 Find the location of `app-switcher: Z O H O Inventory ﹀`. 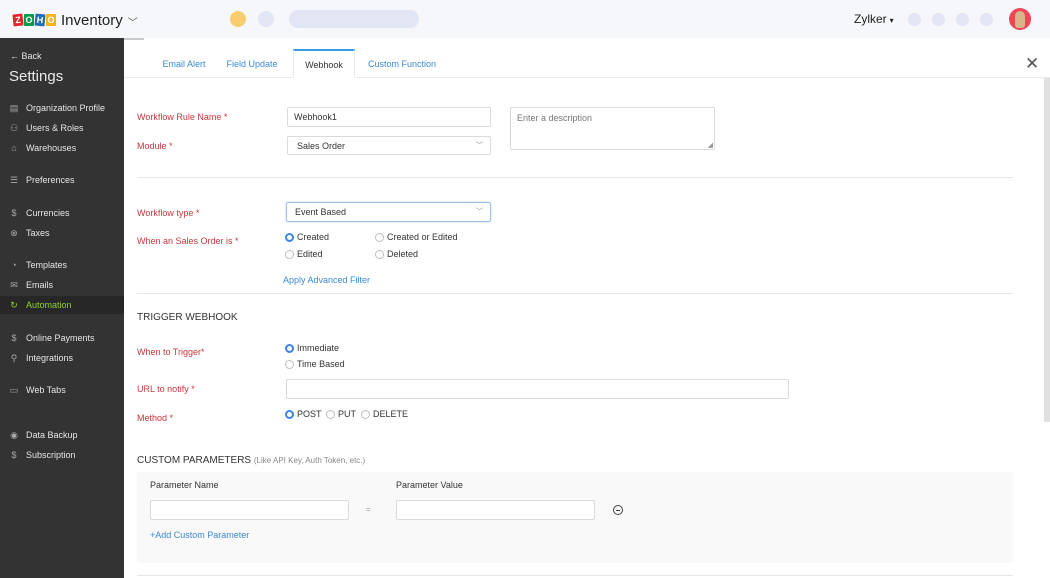

app-switcher: Z O H O Inventory ﹀ is located at coordinates (75, 20).